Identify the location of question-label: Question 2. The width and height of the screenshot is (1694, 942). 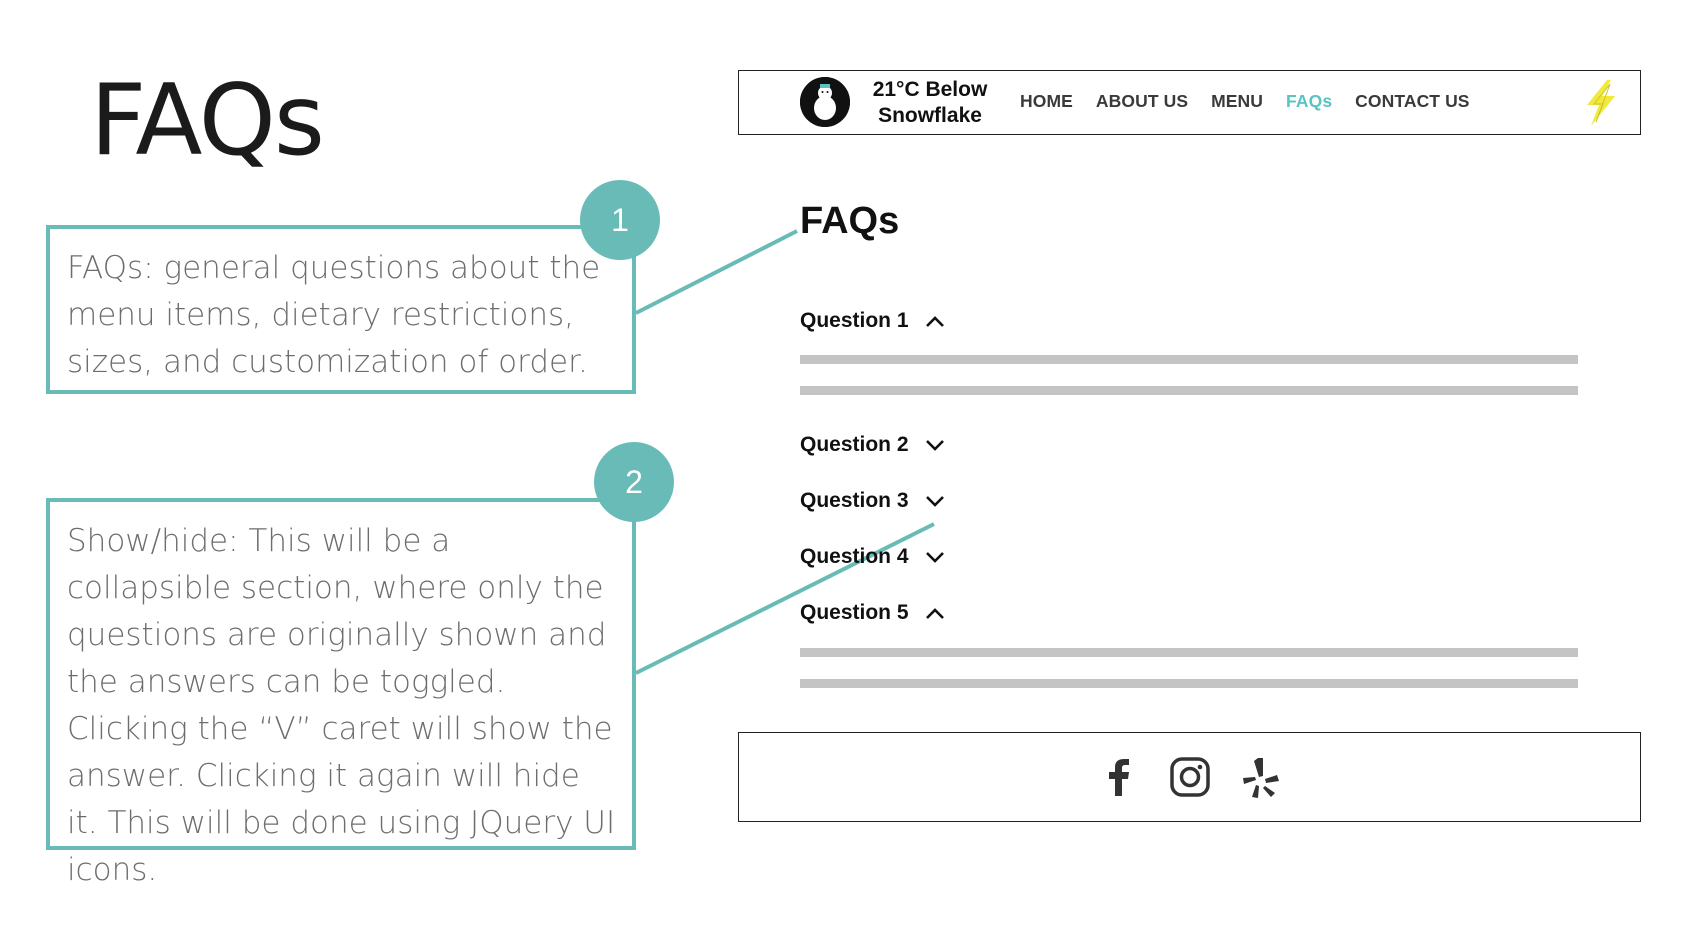
(854, 444).